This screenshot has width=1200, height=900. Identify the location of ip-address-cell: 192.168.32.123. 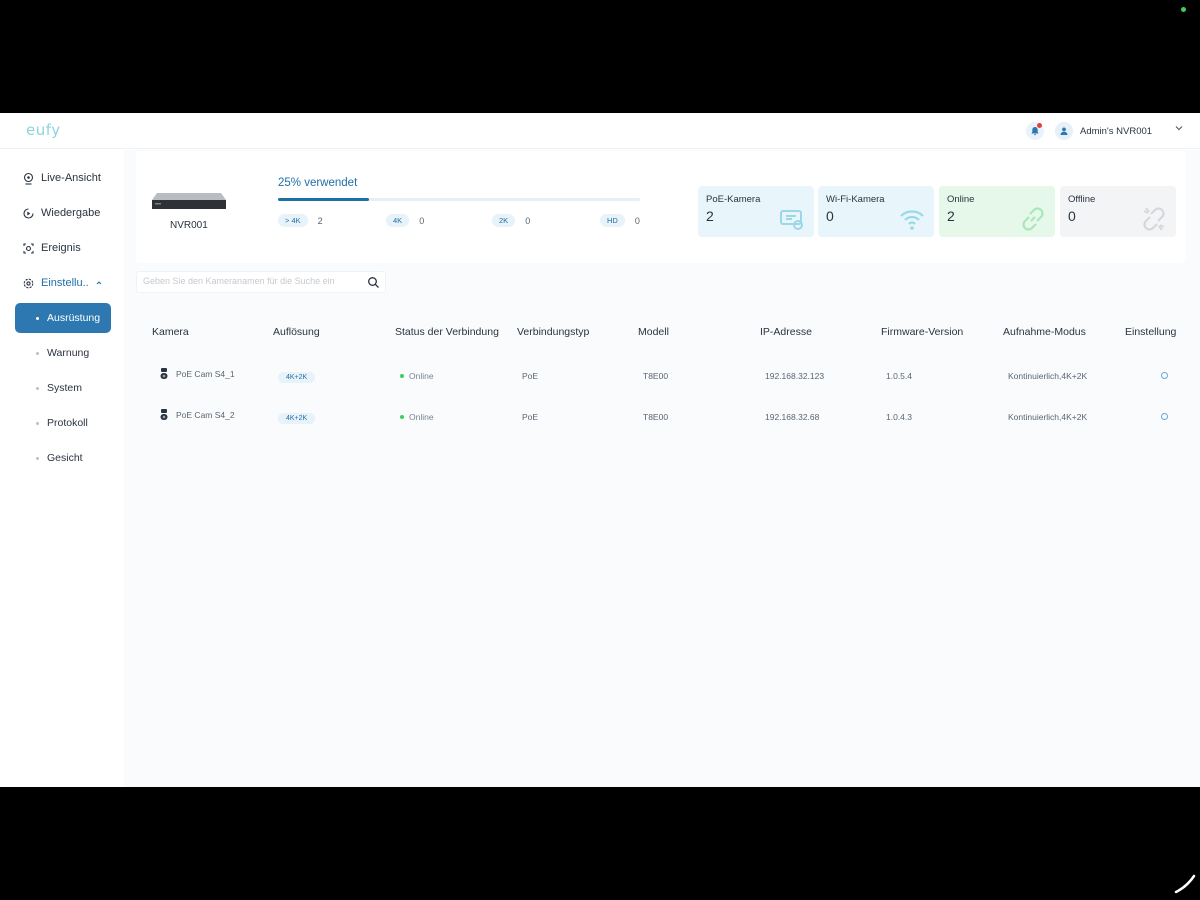
(795, 376).